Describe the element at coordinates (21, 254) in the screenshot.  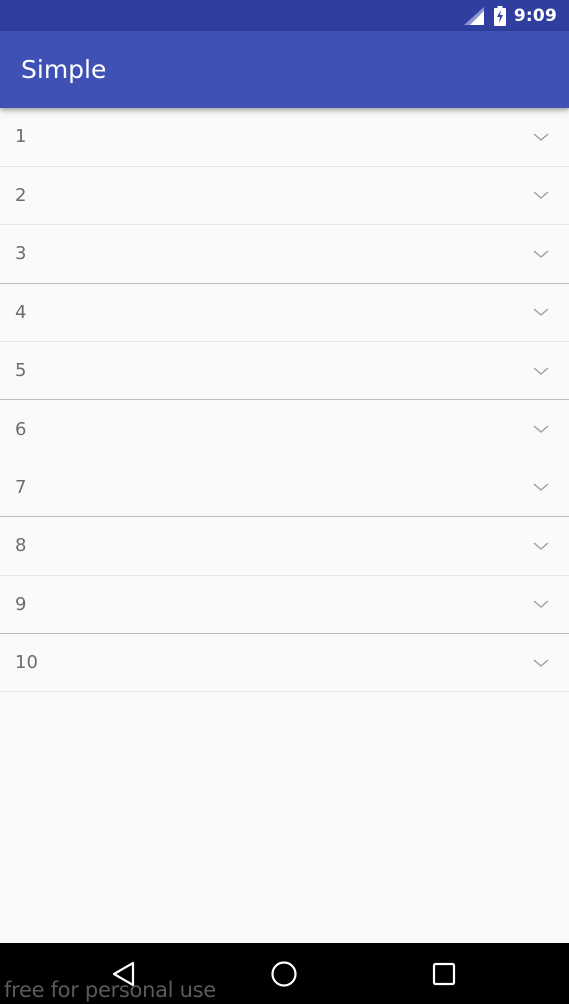
I see `list-item-label: 3` at that location.